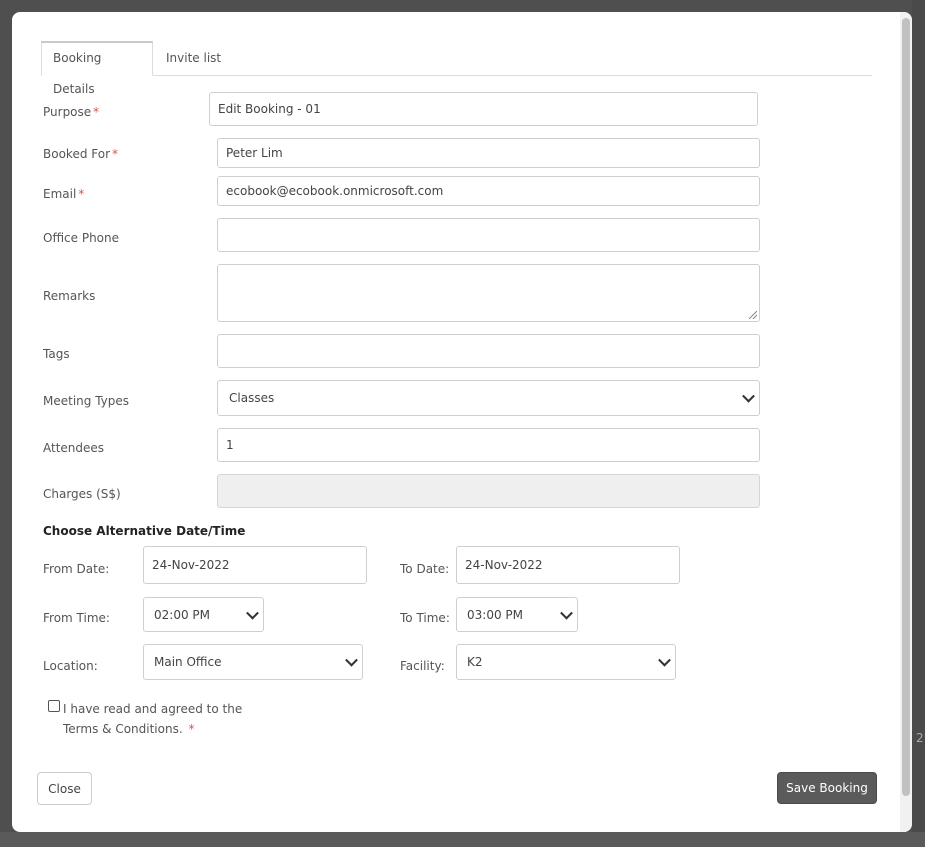  I want to click on email-value: ecobook@ecobook.onmicrosoft.com, so click(335, 191).